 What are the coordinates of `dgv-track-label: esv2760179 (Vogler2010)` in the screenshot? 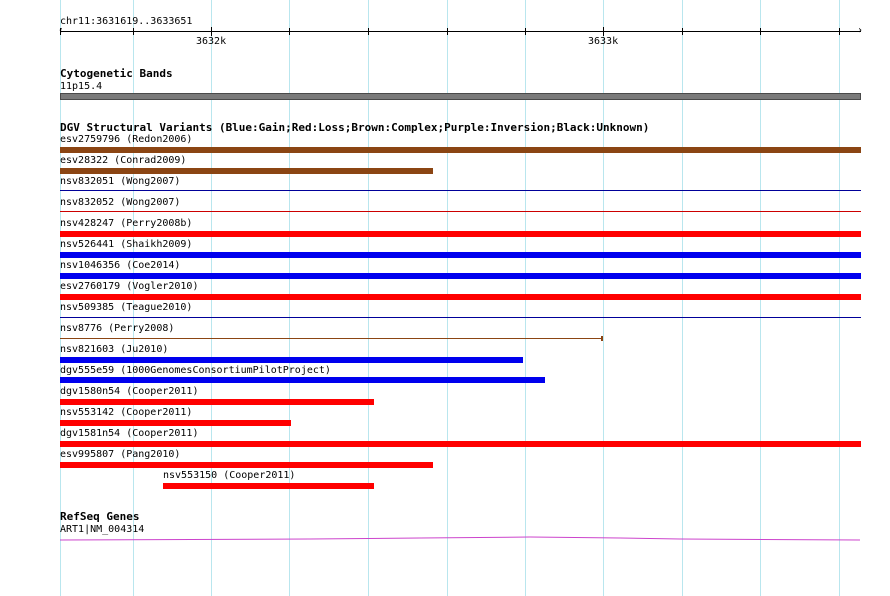 It's located at (129, 286).